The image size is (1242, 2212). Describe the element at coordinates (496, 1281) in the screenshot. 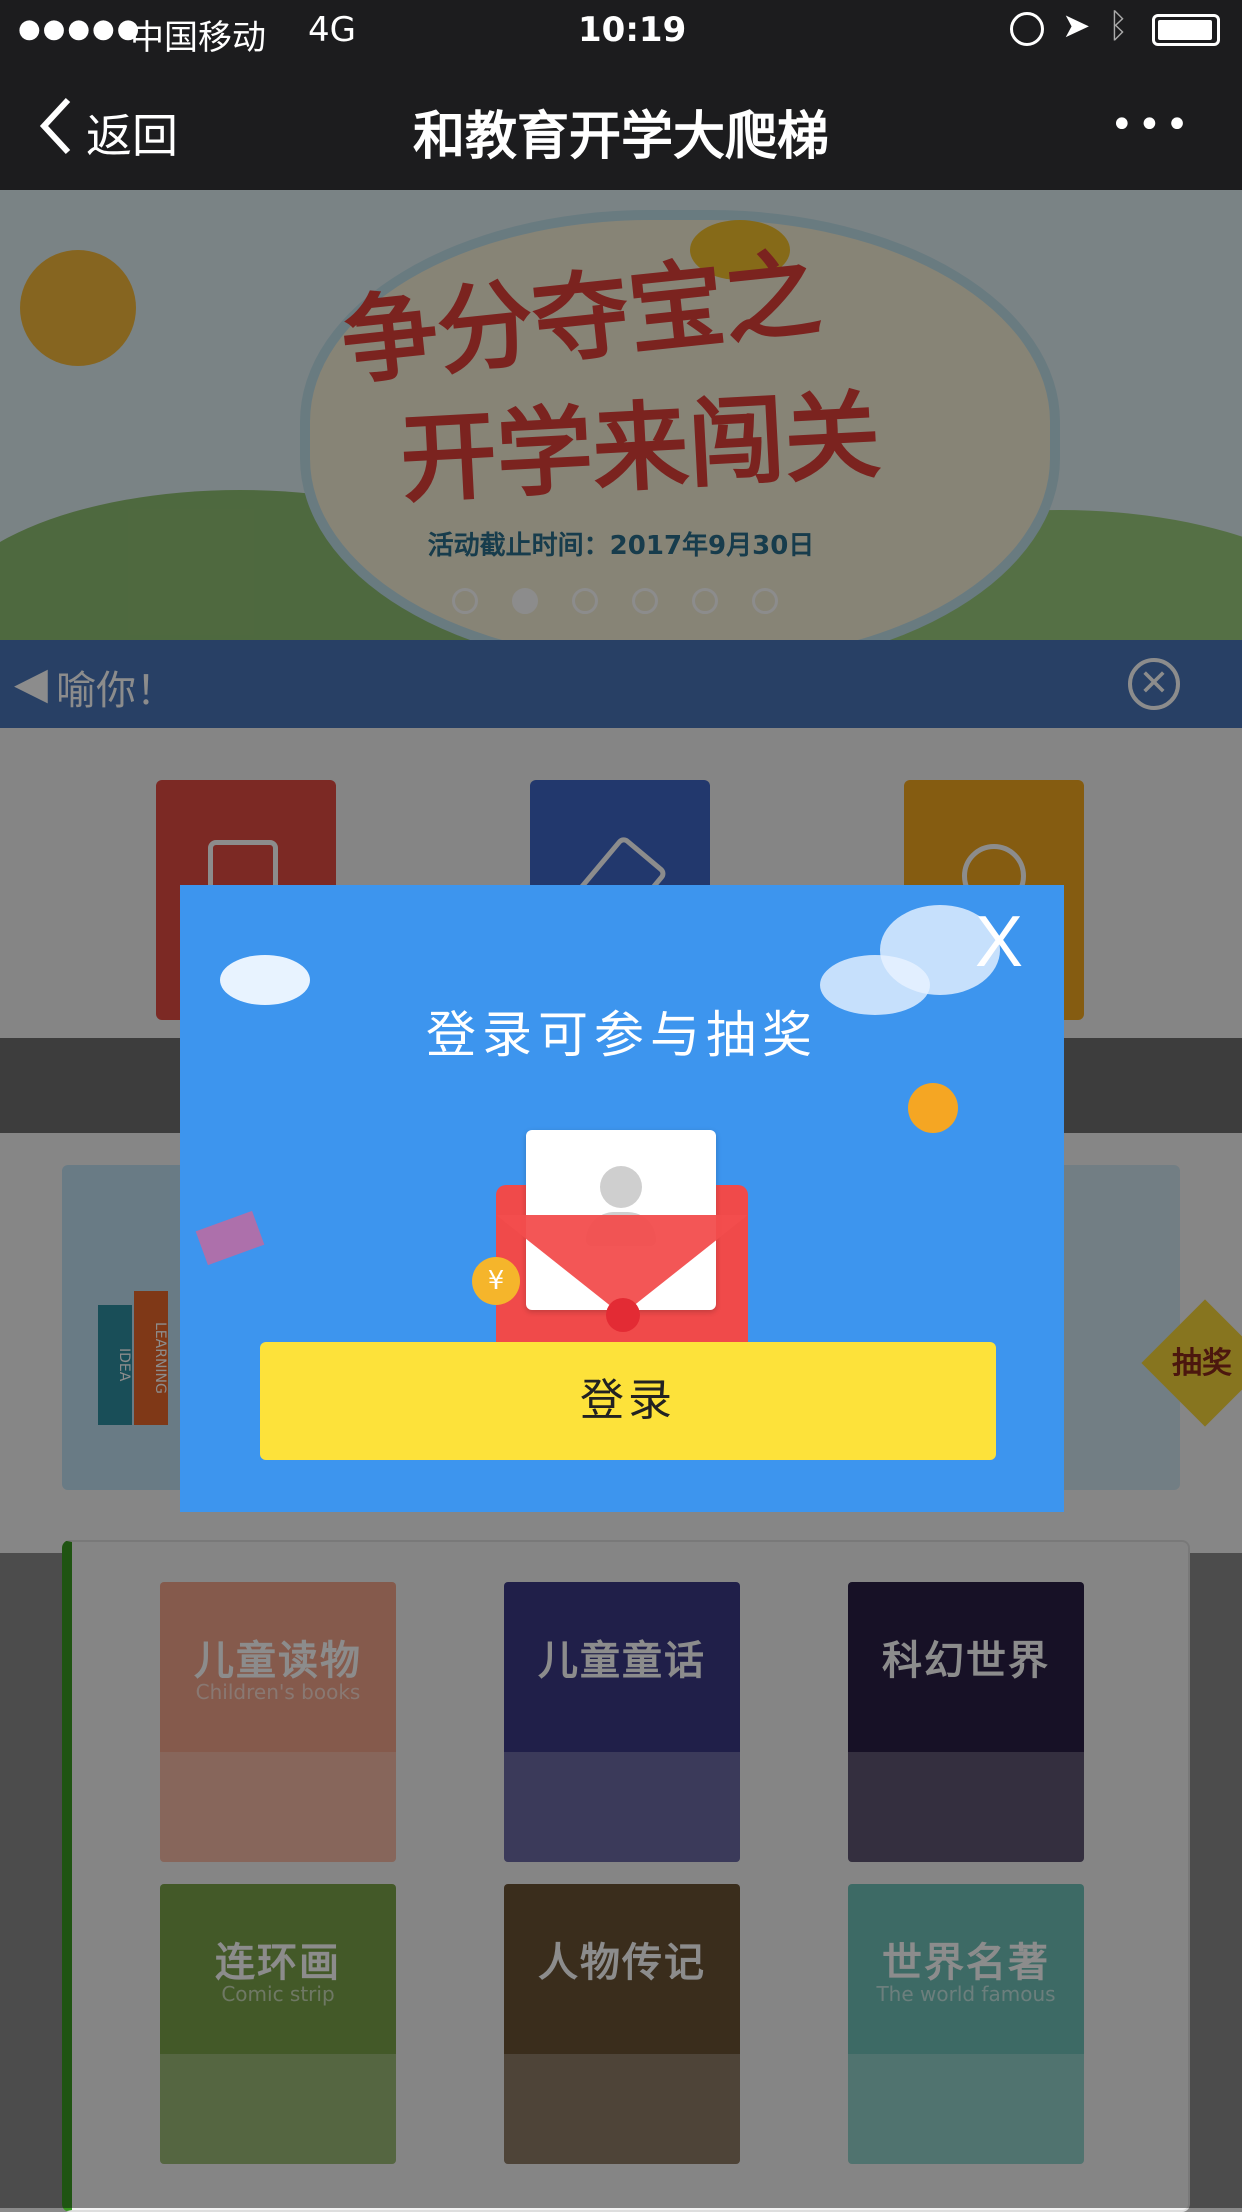

I see `coin-icon: ¥` at that location.